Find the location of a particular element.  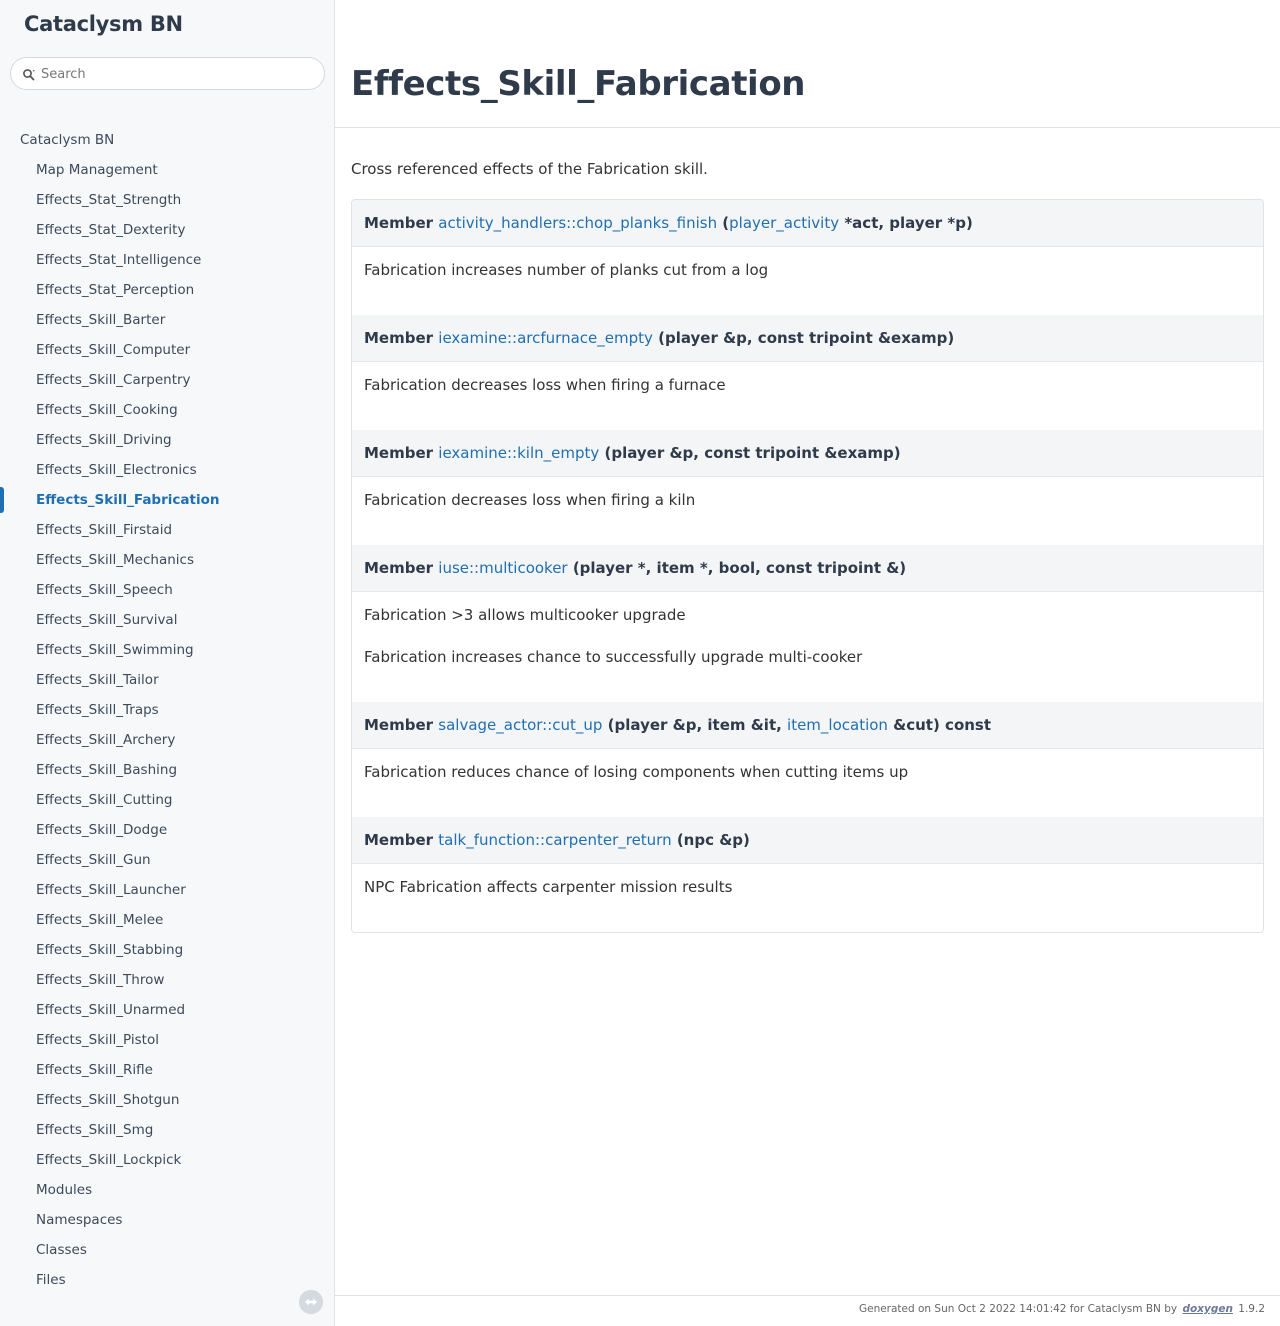

entry-link: activity_handlers::chop_planks_finish is located at coordinates (577, 223).